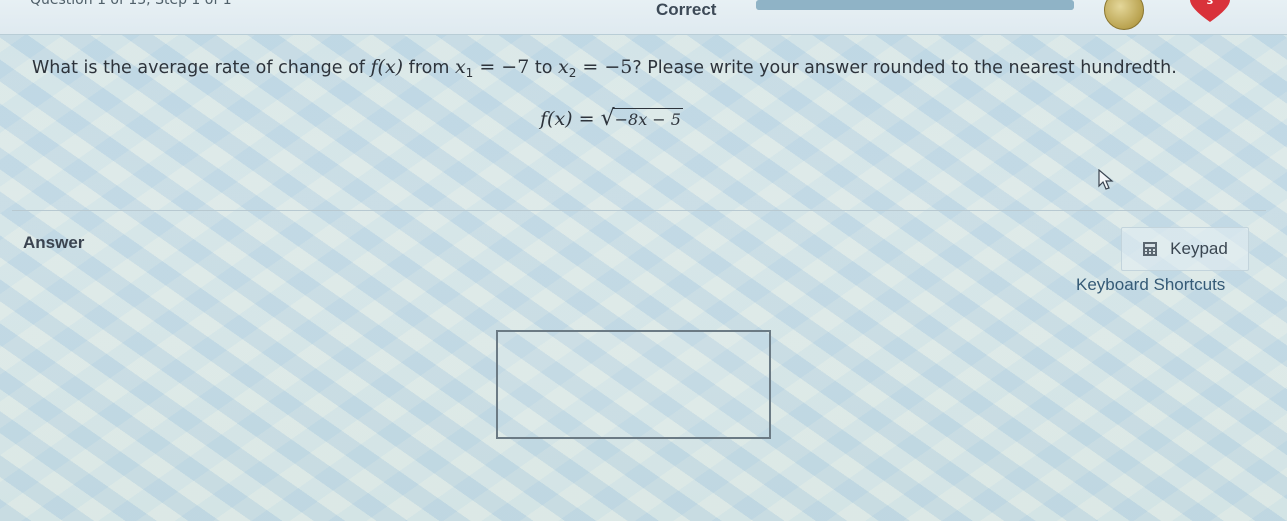 The height and width of the screenshot is (521, 1287). I want to click on coin-icon, so click(1124, 15).